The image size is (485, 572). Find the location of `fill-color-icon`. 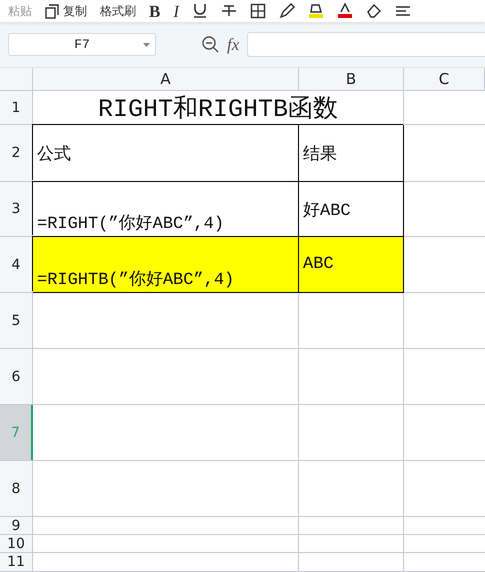

fill-color-icon is located at coordinates (316, 11).